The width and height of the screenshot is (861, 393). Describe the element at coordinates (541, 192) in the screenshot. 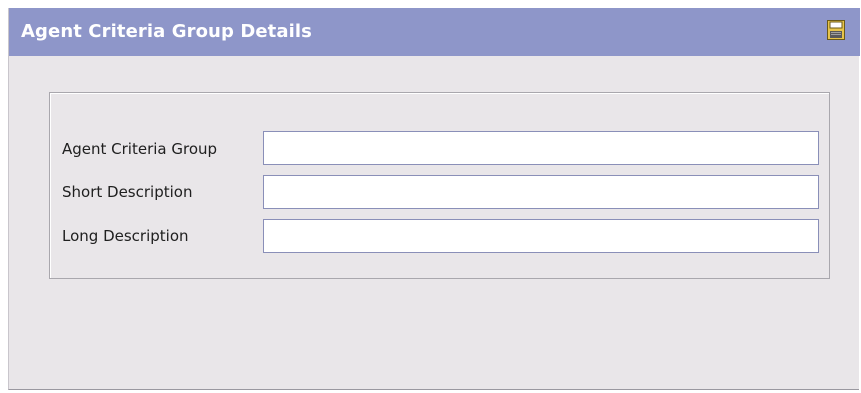

I see `short-description-input` at that location.